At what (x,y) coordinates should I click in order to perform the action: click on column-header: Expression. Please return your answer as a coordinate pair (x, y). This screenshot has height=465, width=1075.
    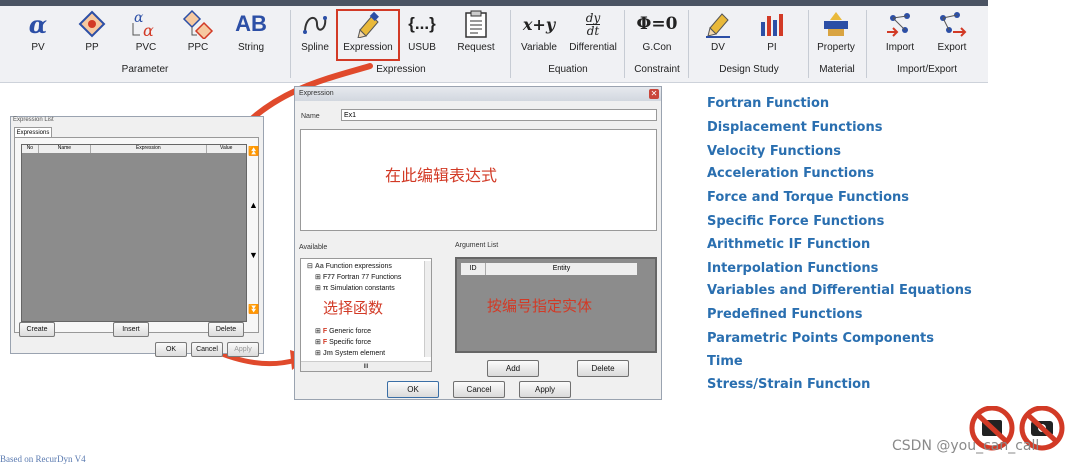
    Looking at the image, I should click on (149, 149).